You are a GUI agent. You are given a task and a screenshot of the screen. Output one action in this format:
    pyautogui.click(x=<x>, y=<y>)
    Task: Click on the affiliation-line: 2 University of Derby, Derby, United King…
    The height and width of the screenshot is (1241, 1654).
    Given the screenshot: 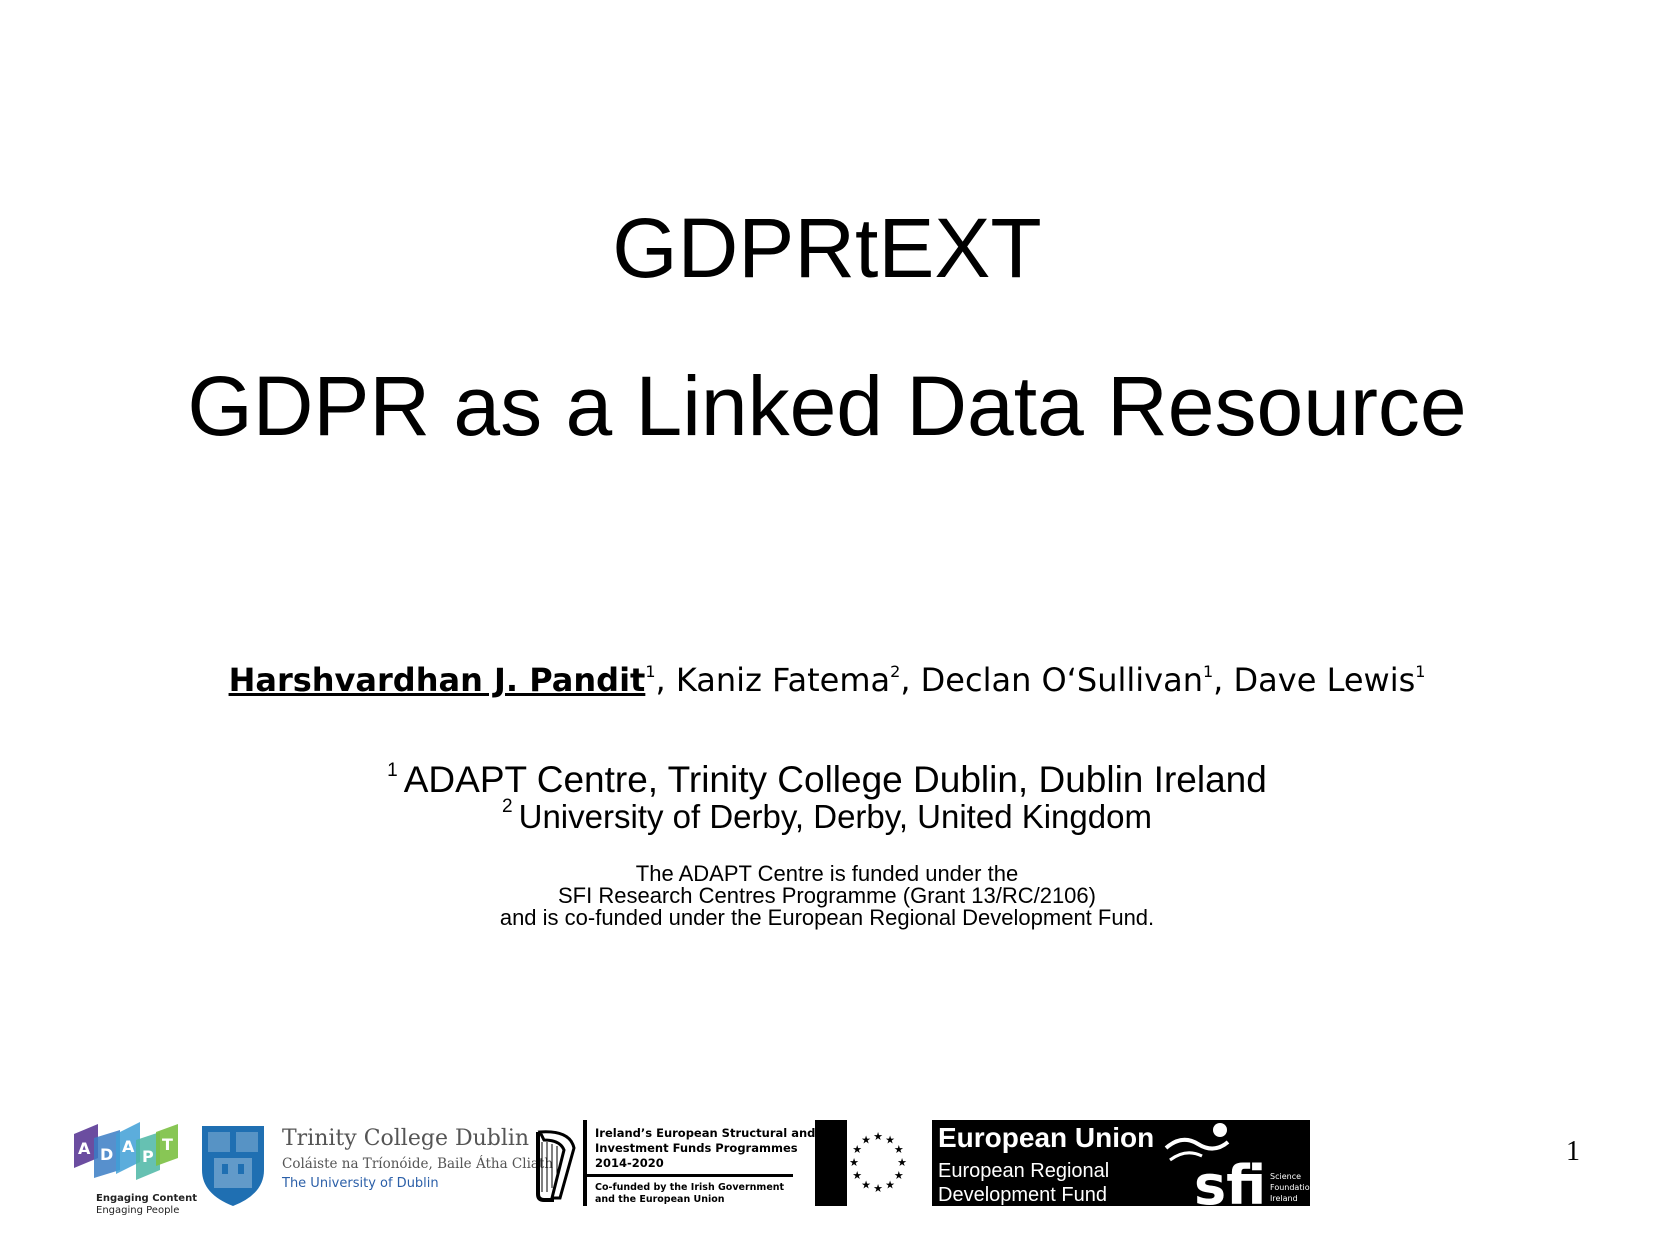 What is the action you would take?
    pyautogui.click(x=827, y=812)
    